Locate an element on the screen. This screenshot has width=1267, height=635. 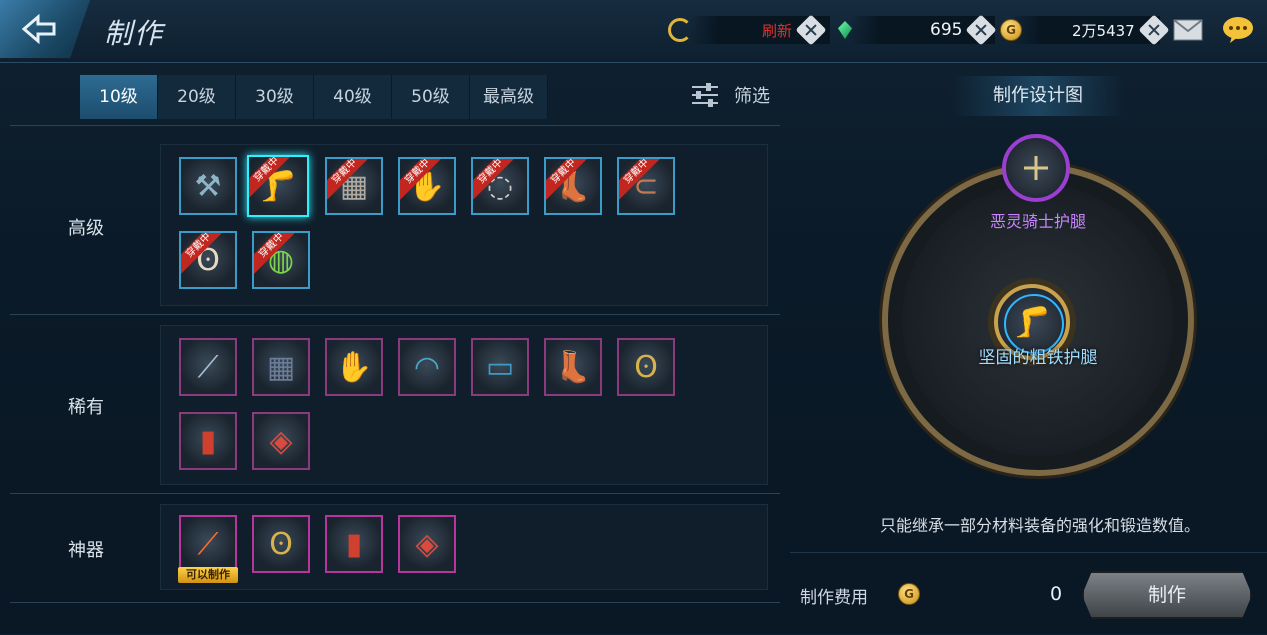
cost-row: 制作费用 G 0 制作 is located at coordinates (1028, 593).